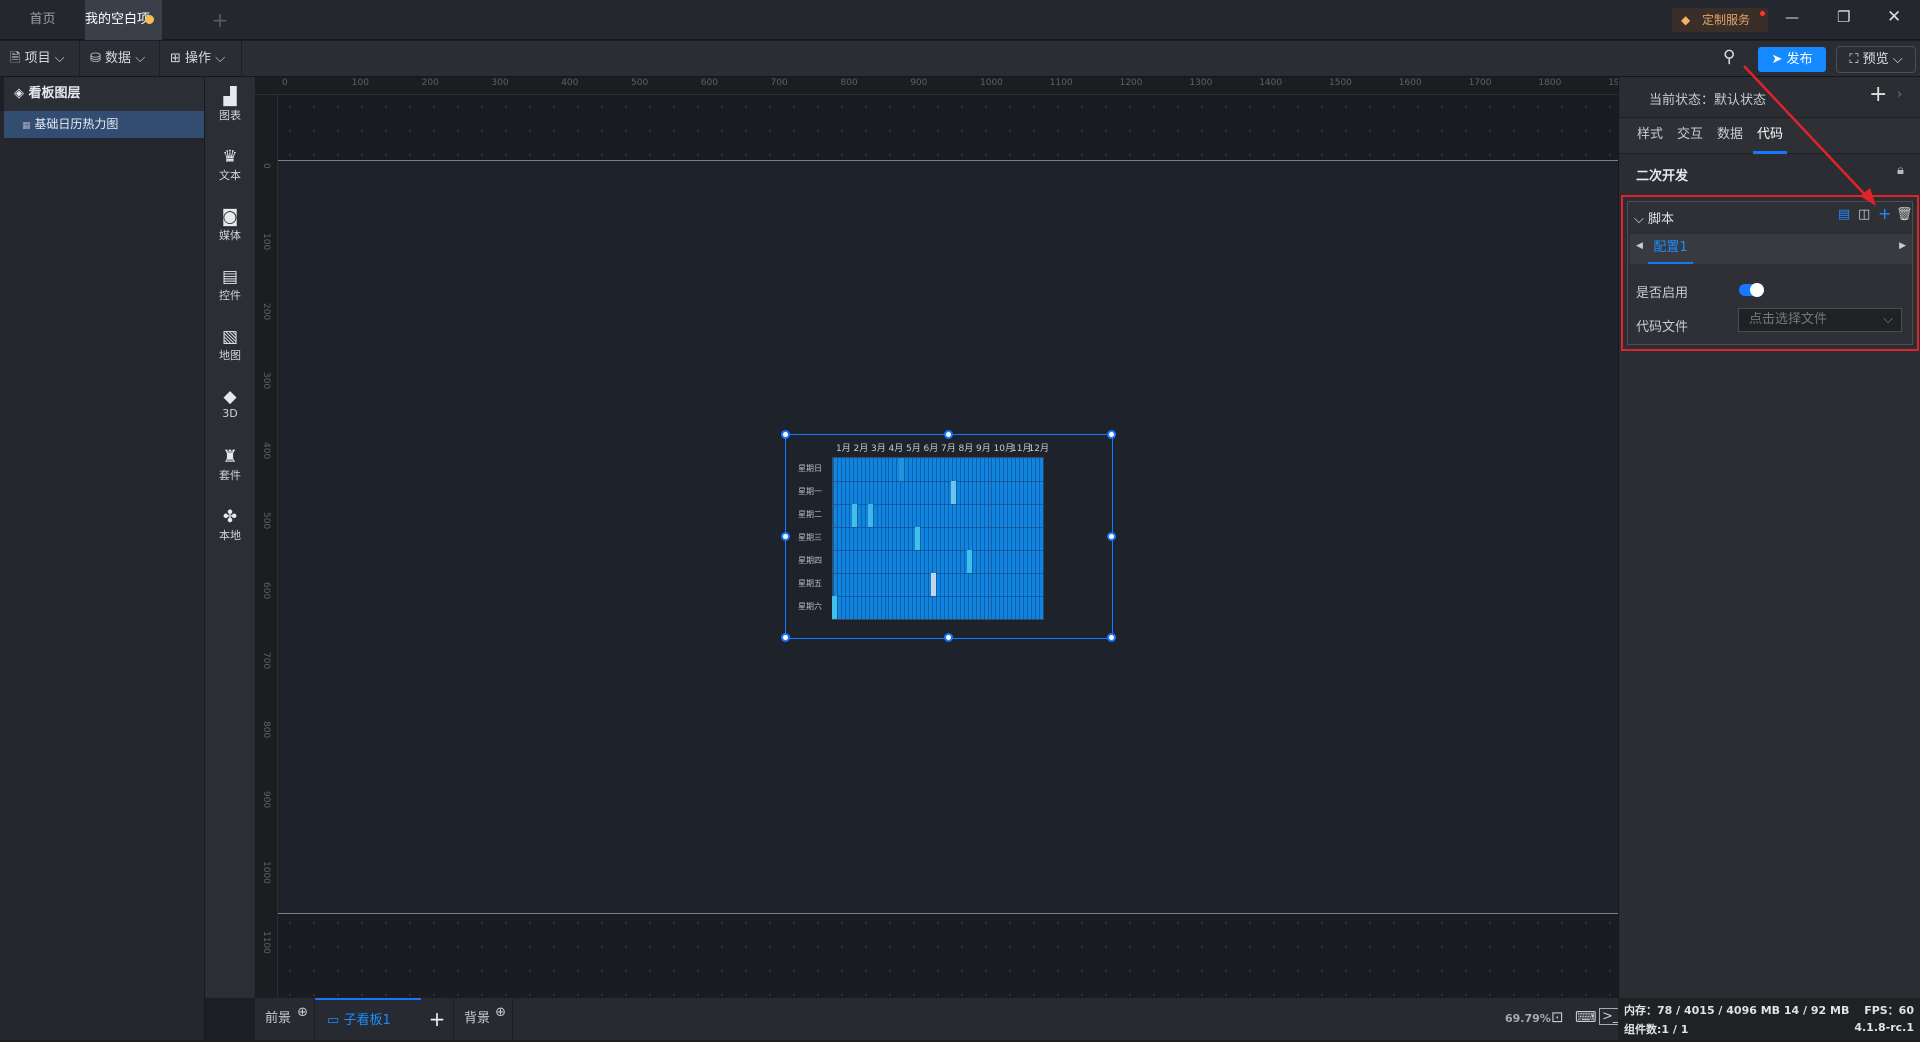 This screenshot has width=1920, height=1042. Describe the element at coordinates (266, 872) in the screenshot. I see `ruler-tick-label: 1000` at that location.